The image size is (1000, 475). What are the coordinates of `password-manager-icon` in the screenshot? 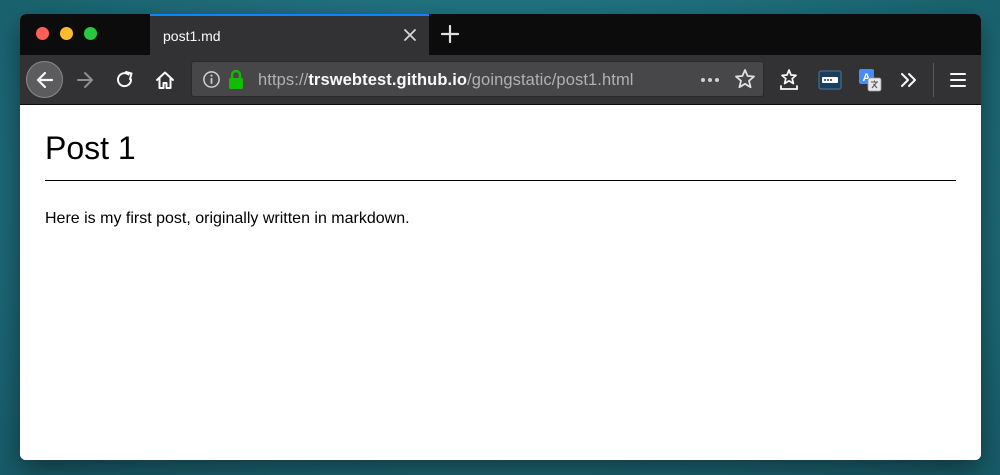 It's located at (830, 82).